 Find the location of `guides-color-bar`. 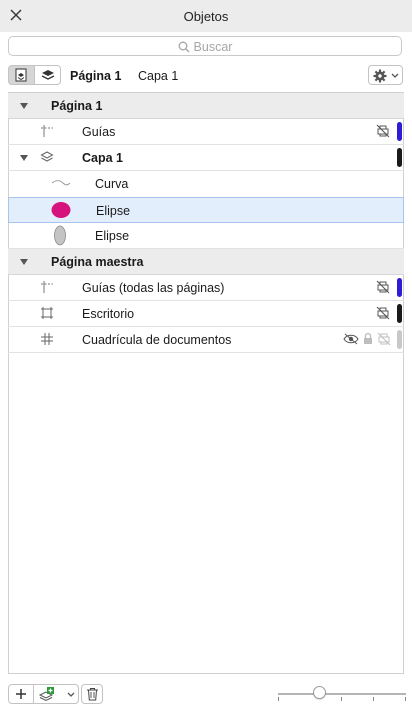

guides-color-bar is located at coordinates (399, 131).